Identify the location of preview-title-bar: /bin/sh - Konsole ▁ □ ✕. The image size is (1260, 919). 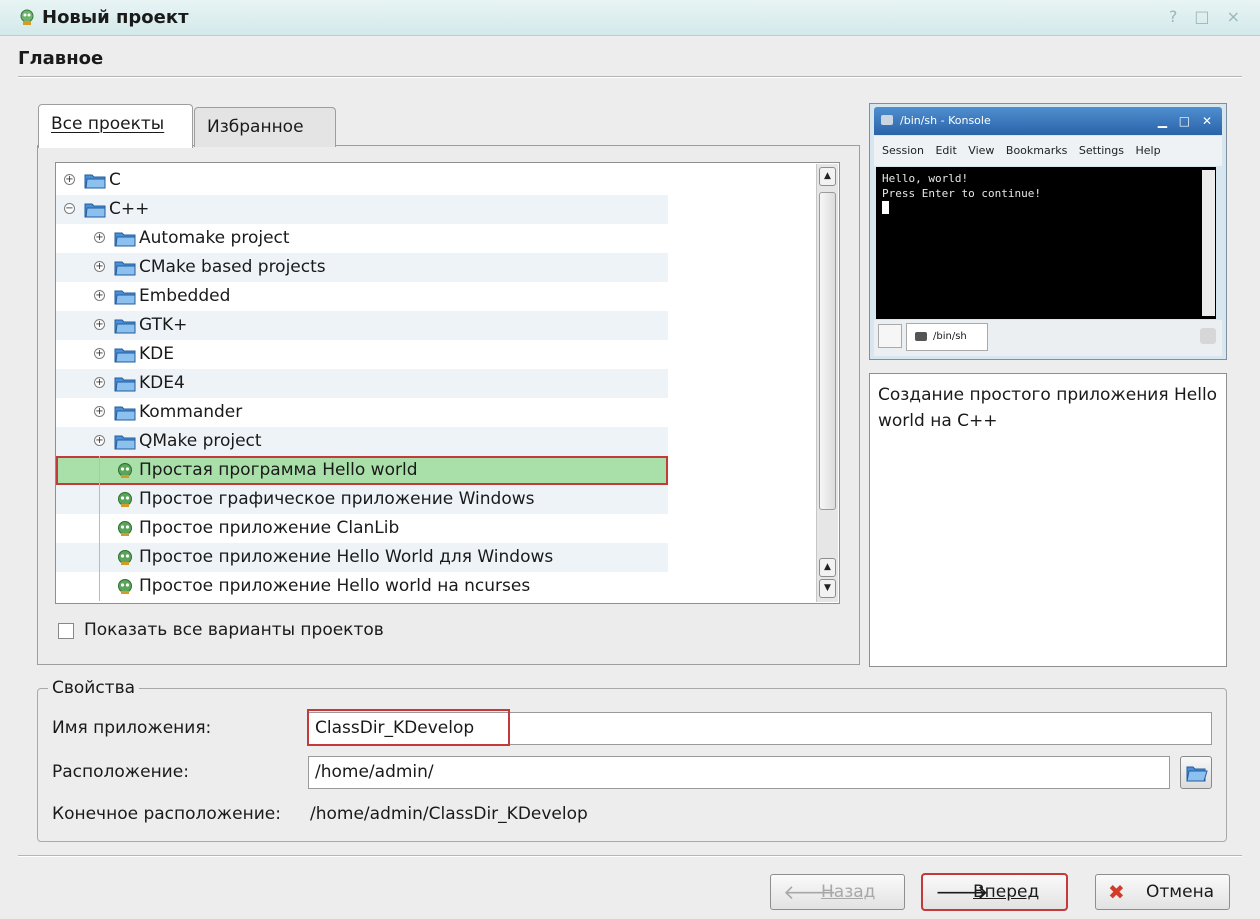
(1048, 121).